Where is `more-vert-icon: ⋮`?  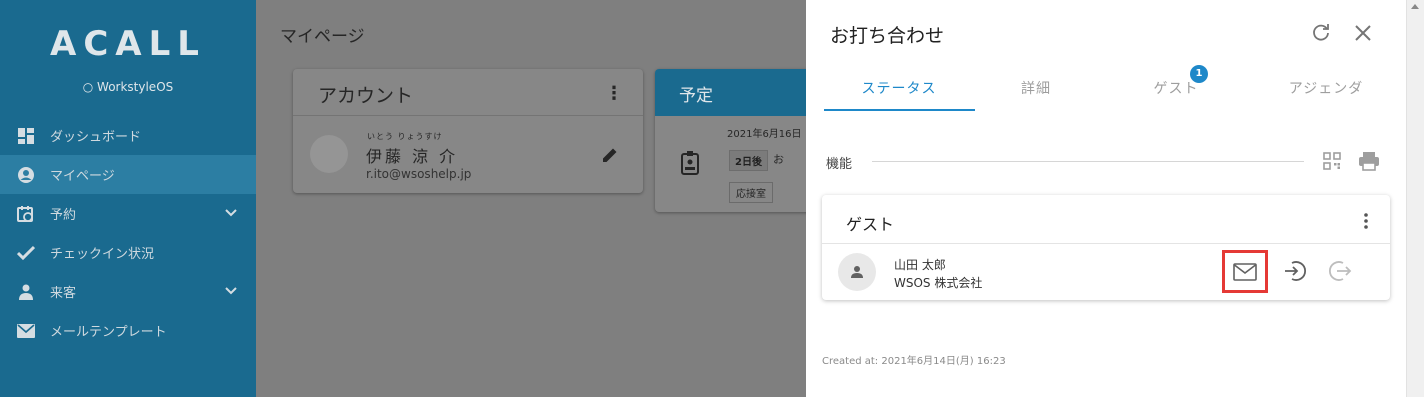
more-vert-icon: ⋮ is located at coordinates (614, 93).